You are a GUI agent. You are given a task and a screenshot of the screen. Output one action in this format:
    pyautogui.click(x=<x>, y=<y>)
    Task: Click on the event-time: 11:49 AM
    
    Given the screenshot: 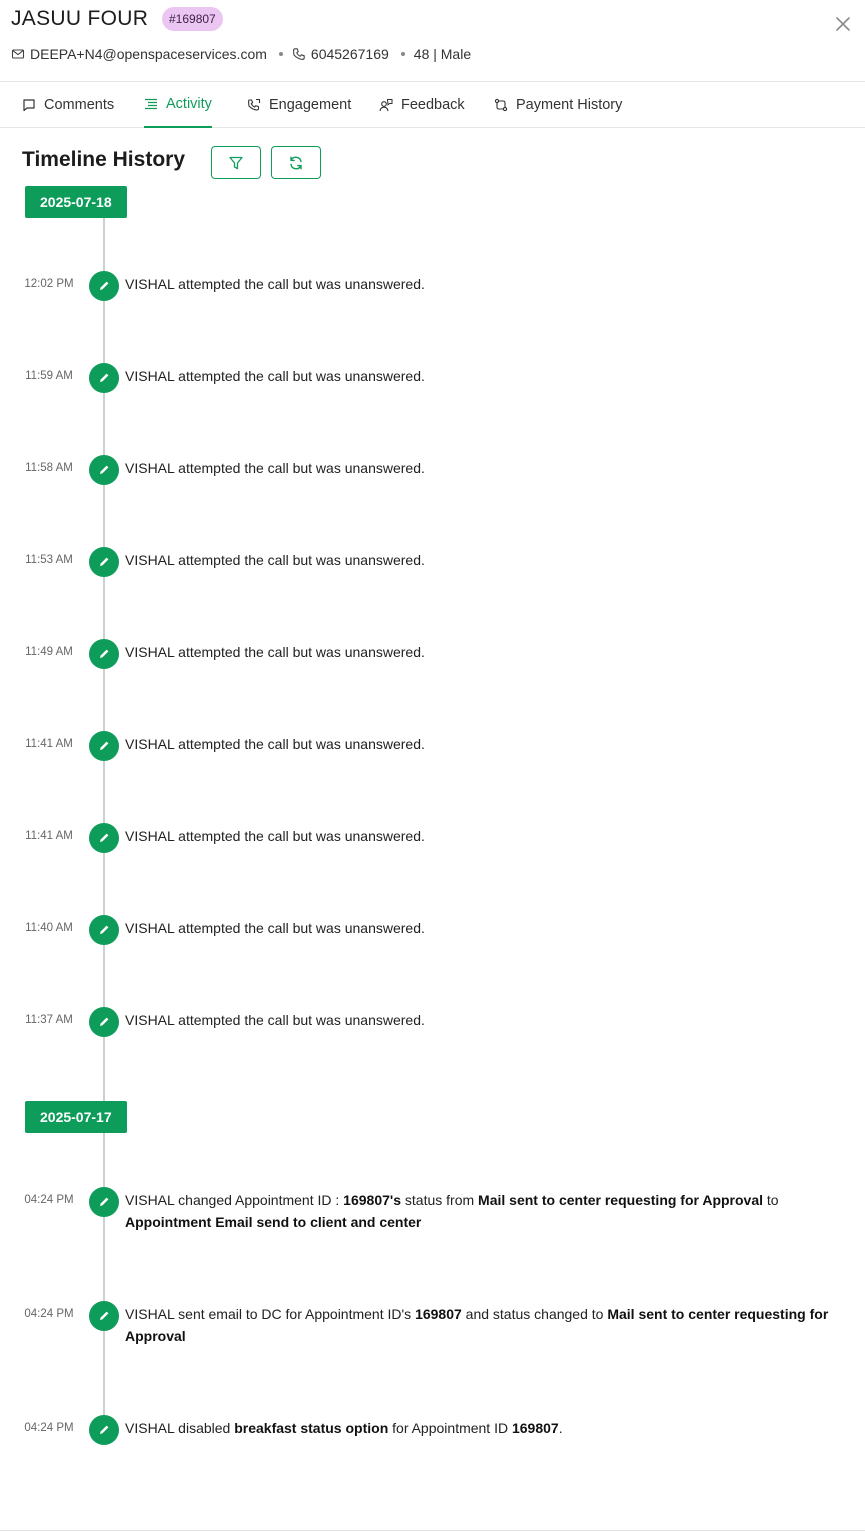 What is the action you would take?
    pyautogui.click(x=49, y=652)
    